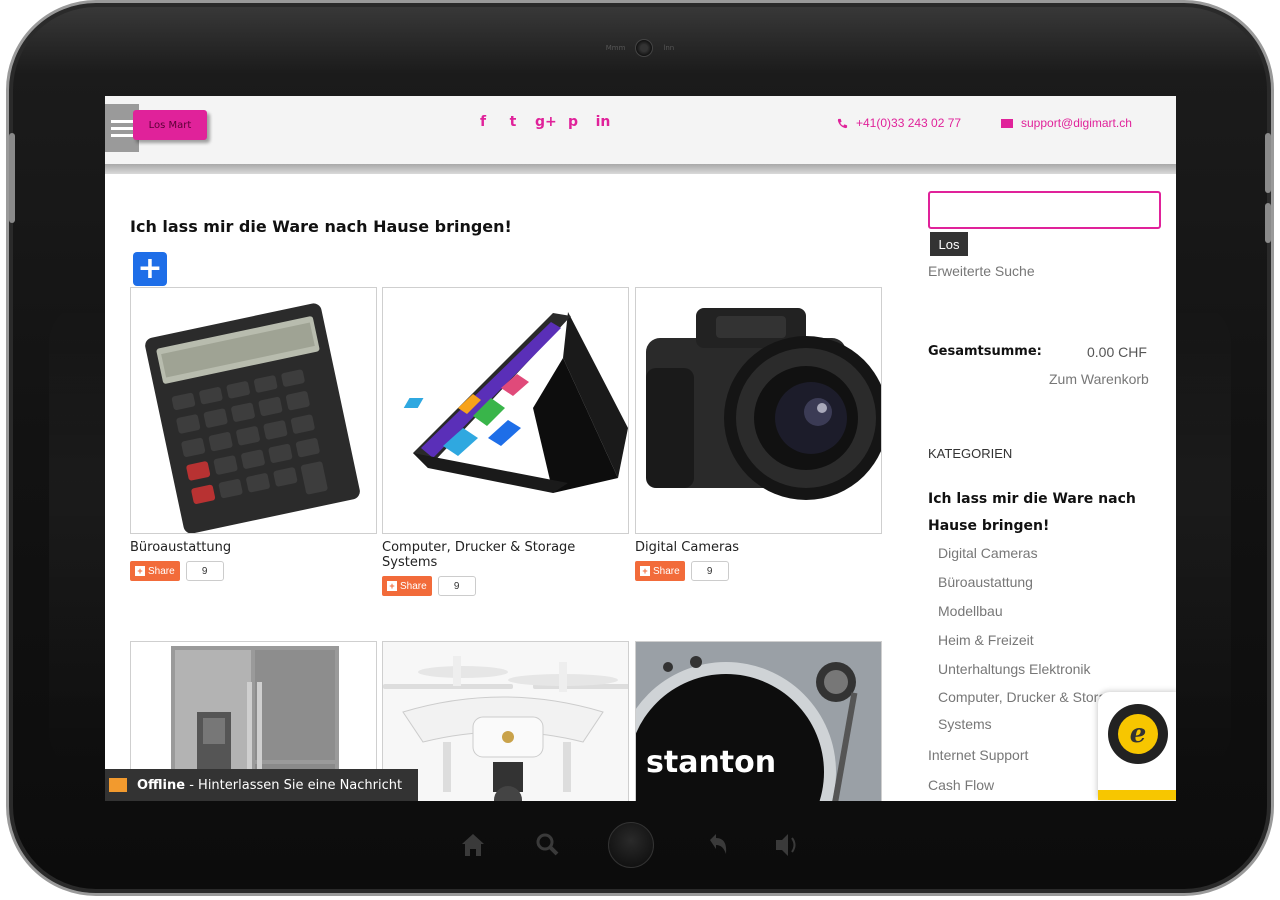 This screenshot has height=900, width=1280. I want to click on side-button-right-bottom, so click(1268, 223).